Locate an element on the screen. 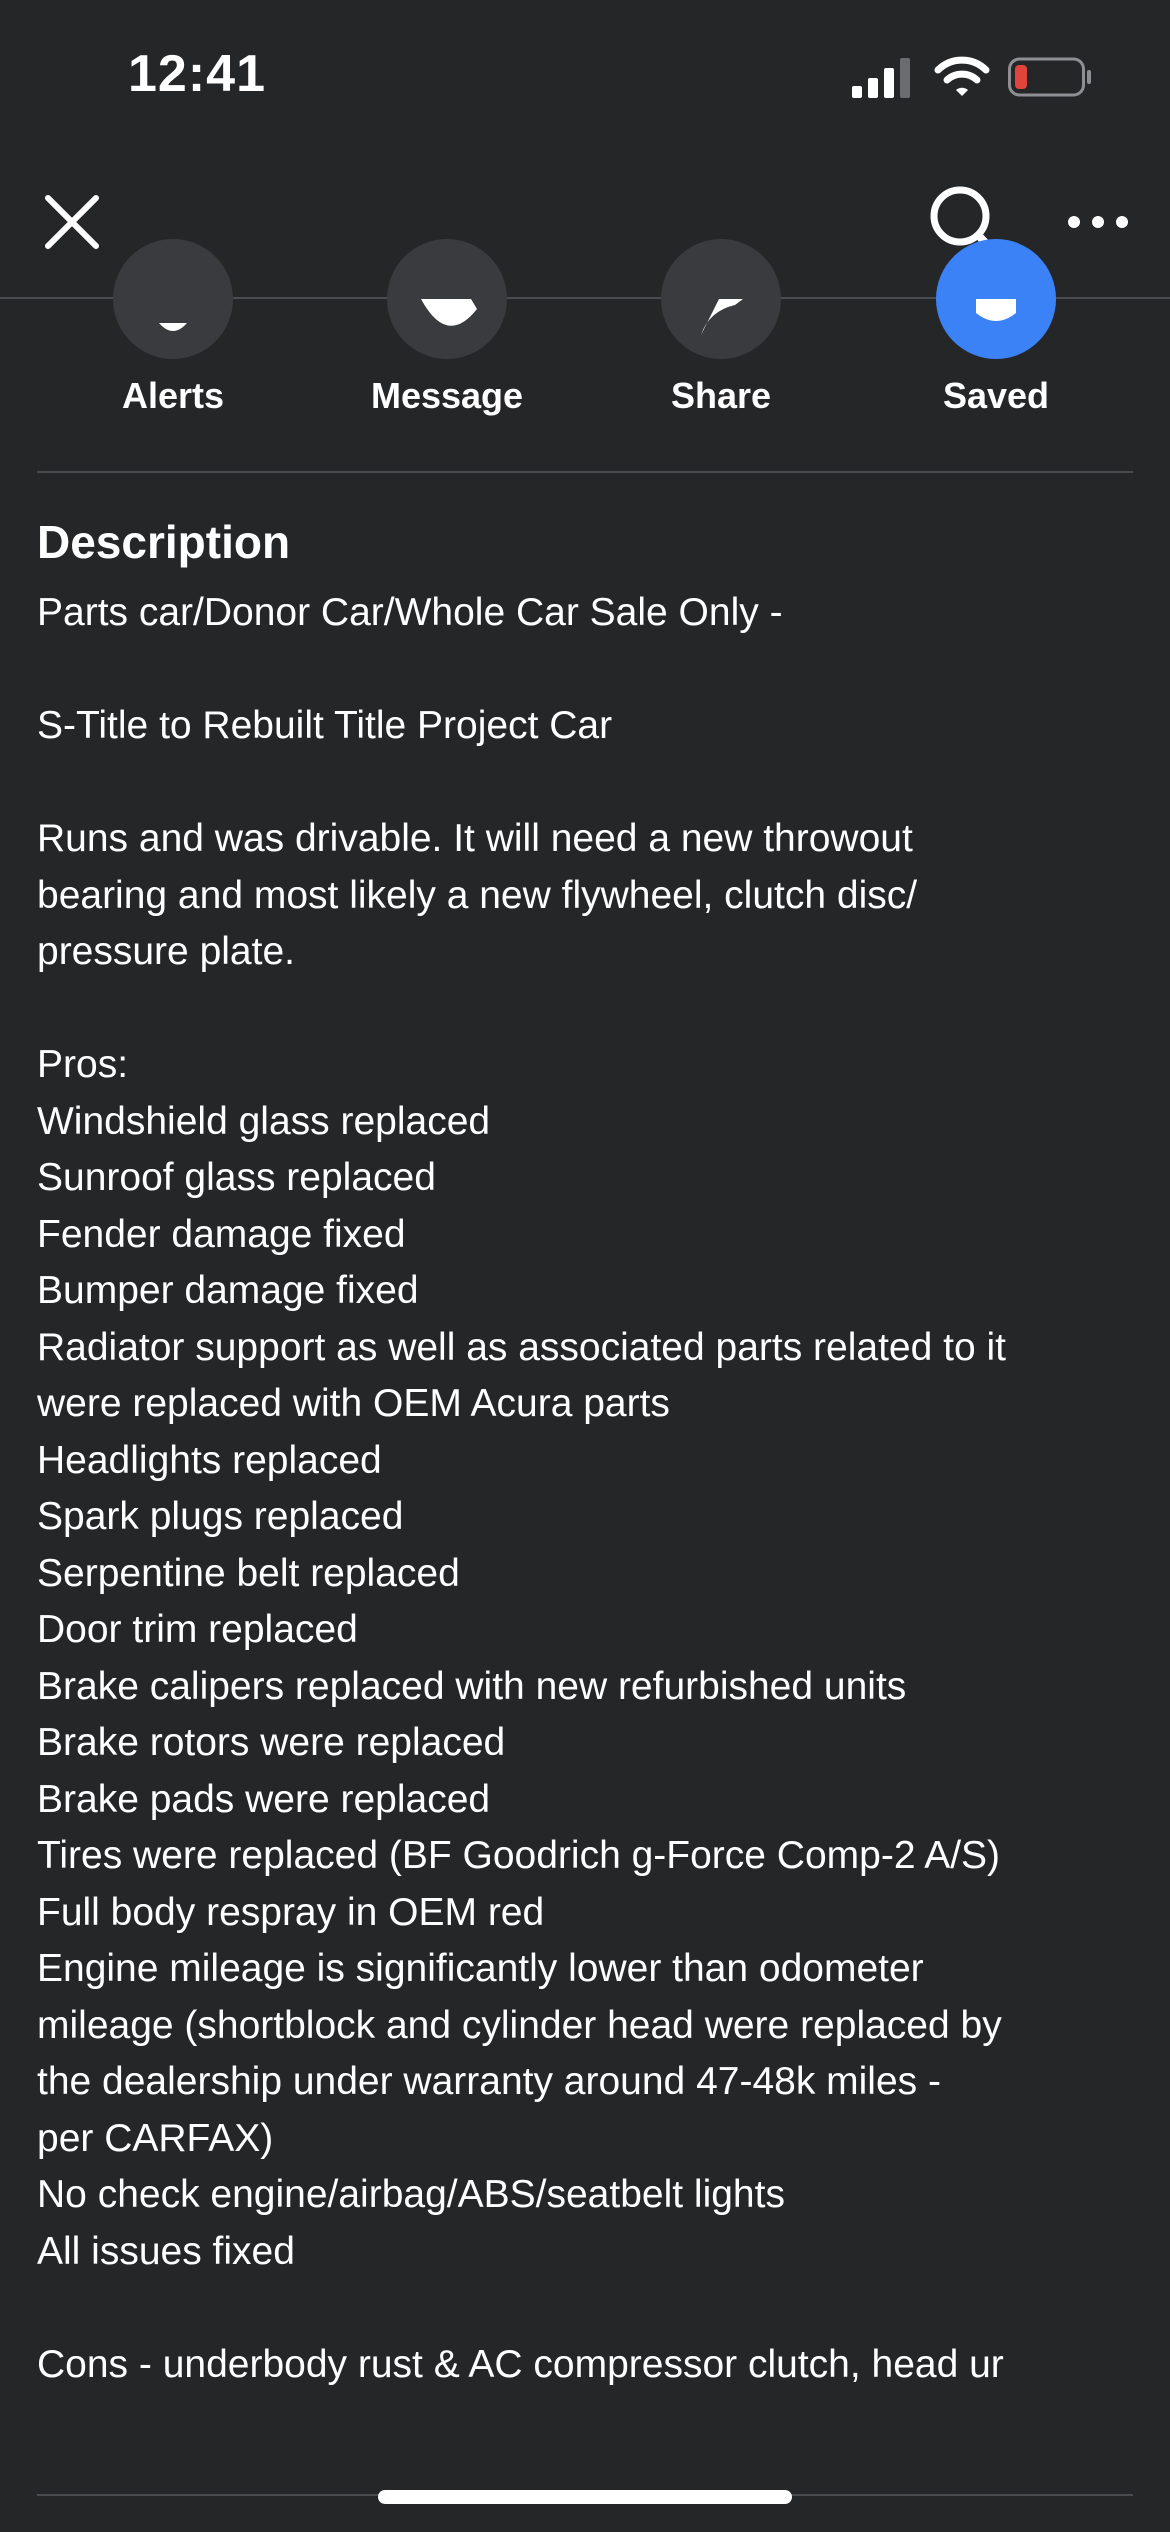 Image resolution: width=1170 pixels, height=2532 pixels. cellular-signal-icon is located at coordinates (881, 78).